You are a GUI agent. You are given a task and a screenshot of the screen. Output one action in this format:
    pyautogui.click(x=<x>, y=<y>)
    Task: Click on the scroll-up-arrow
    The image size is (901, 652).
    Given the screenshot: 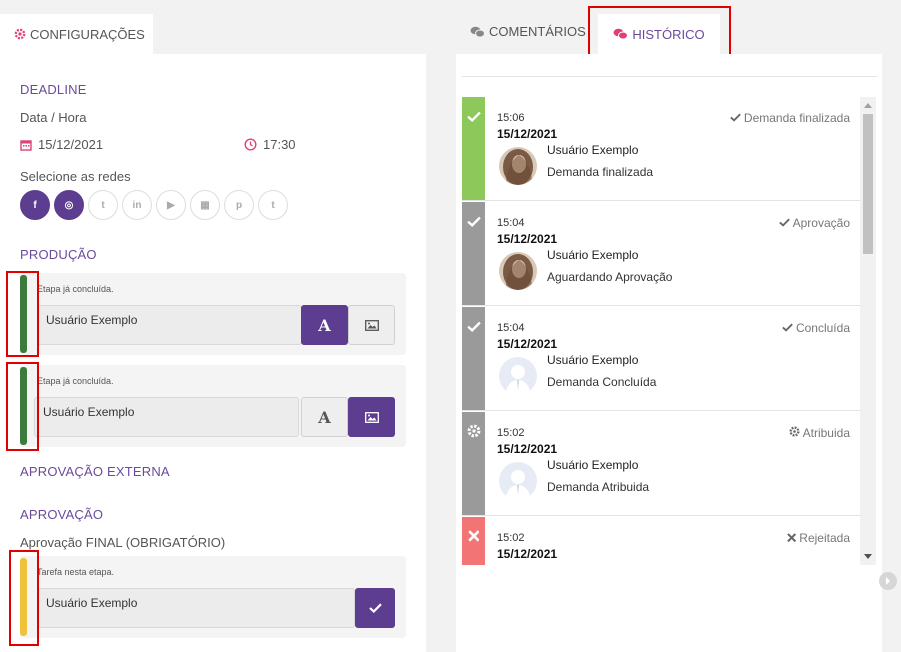 What is the action you would take?
    pyautogui.click(x=868, y=105)
    